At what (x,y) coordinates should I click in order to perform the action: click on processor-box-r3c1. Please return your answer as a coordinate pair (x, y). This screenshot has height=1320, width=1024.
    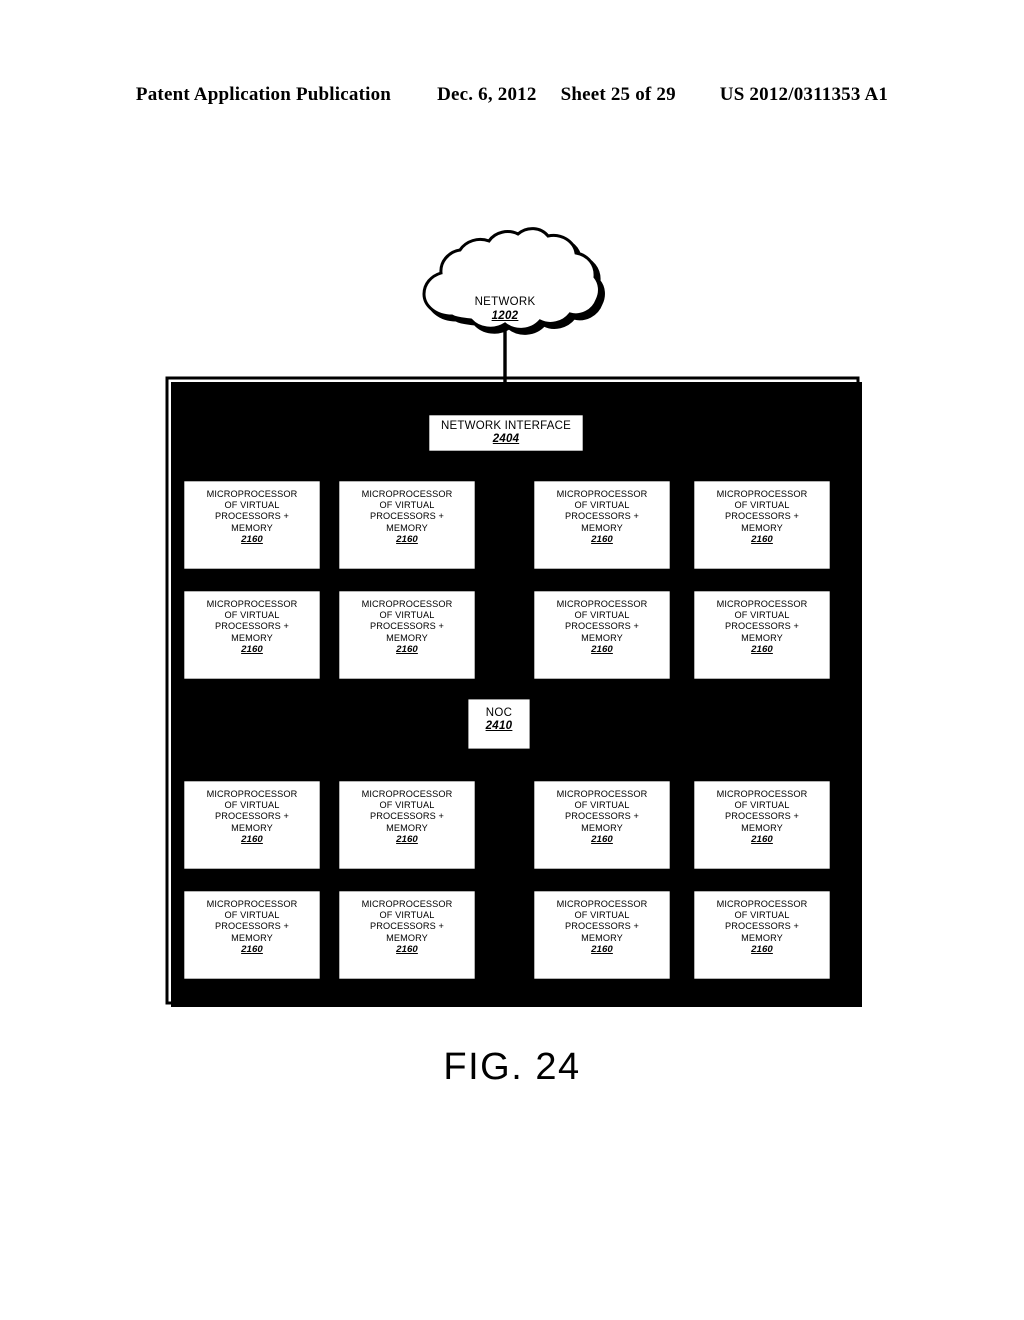
    Looking at the image, I should click on (252, 825).